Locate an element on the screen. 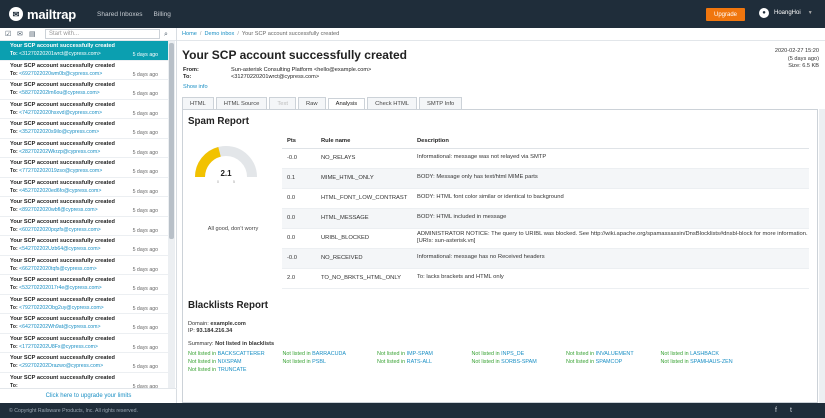 The image size is (825, 418). to-value: <31270220201wrct@cypress.com> is located at coordinates (275, 77).